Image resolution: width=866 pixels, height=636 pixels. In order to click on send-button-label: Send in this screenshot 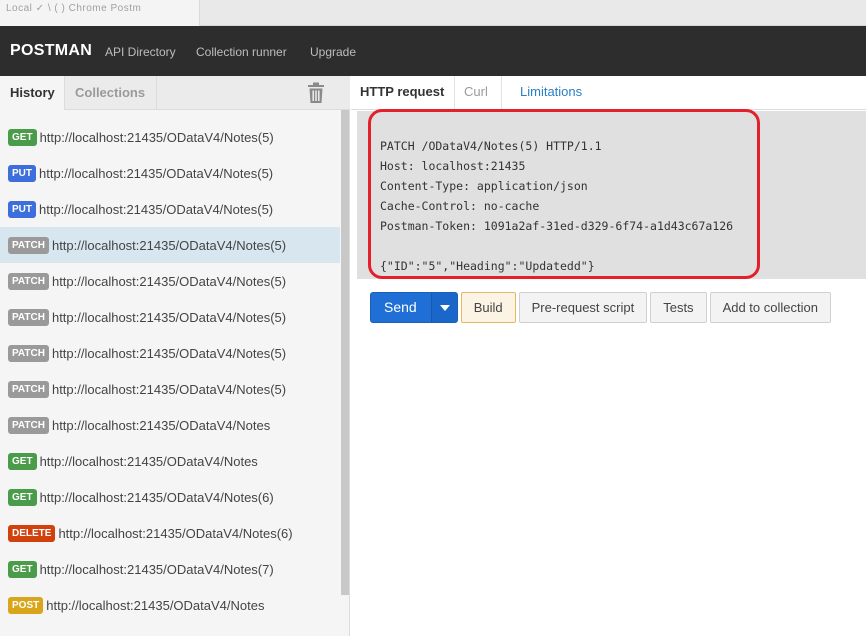, I will do `click(400, 307)`.